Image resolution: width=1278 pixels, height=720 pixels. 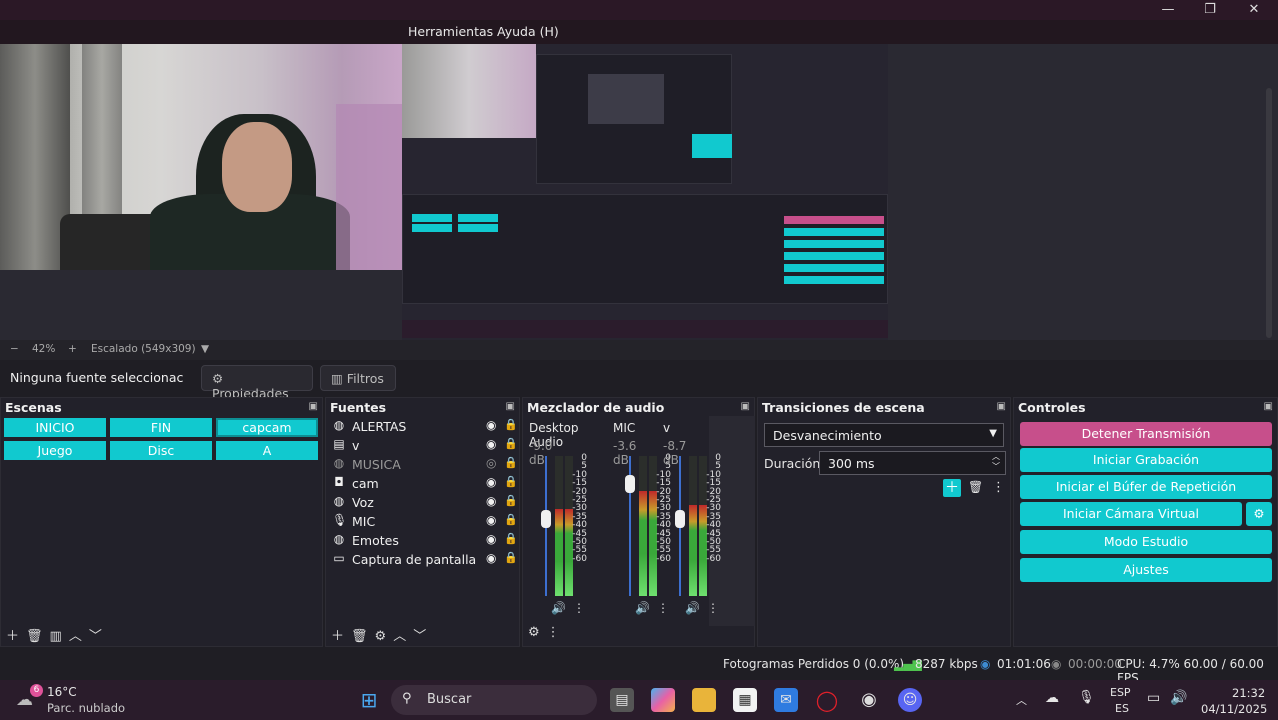 What do you see at coordinates (869, 700) in the screenshot?
I see `obs-icon: ◉` at bounding box center [869, 700].